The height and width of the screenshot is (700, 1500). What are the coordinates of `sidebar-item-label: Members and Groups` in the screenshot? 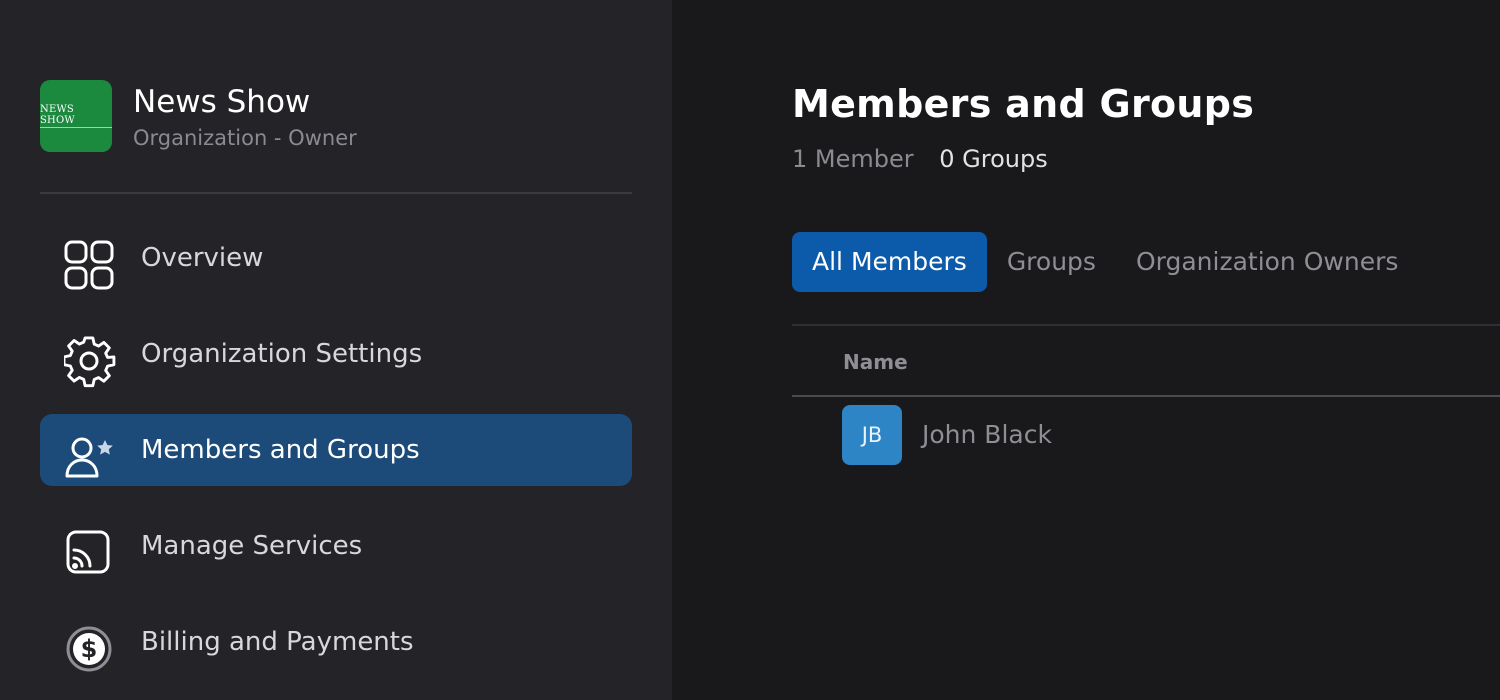 It's located at (280, 450).